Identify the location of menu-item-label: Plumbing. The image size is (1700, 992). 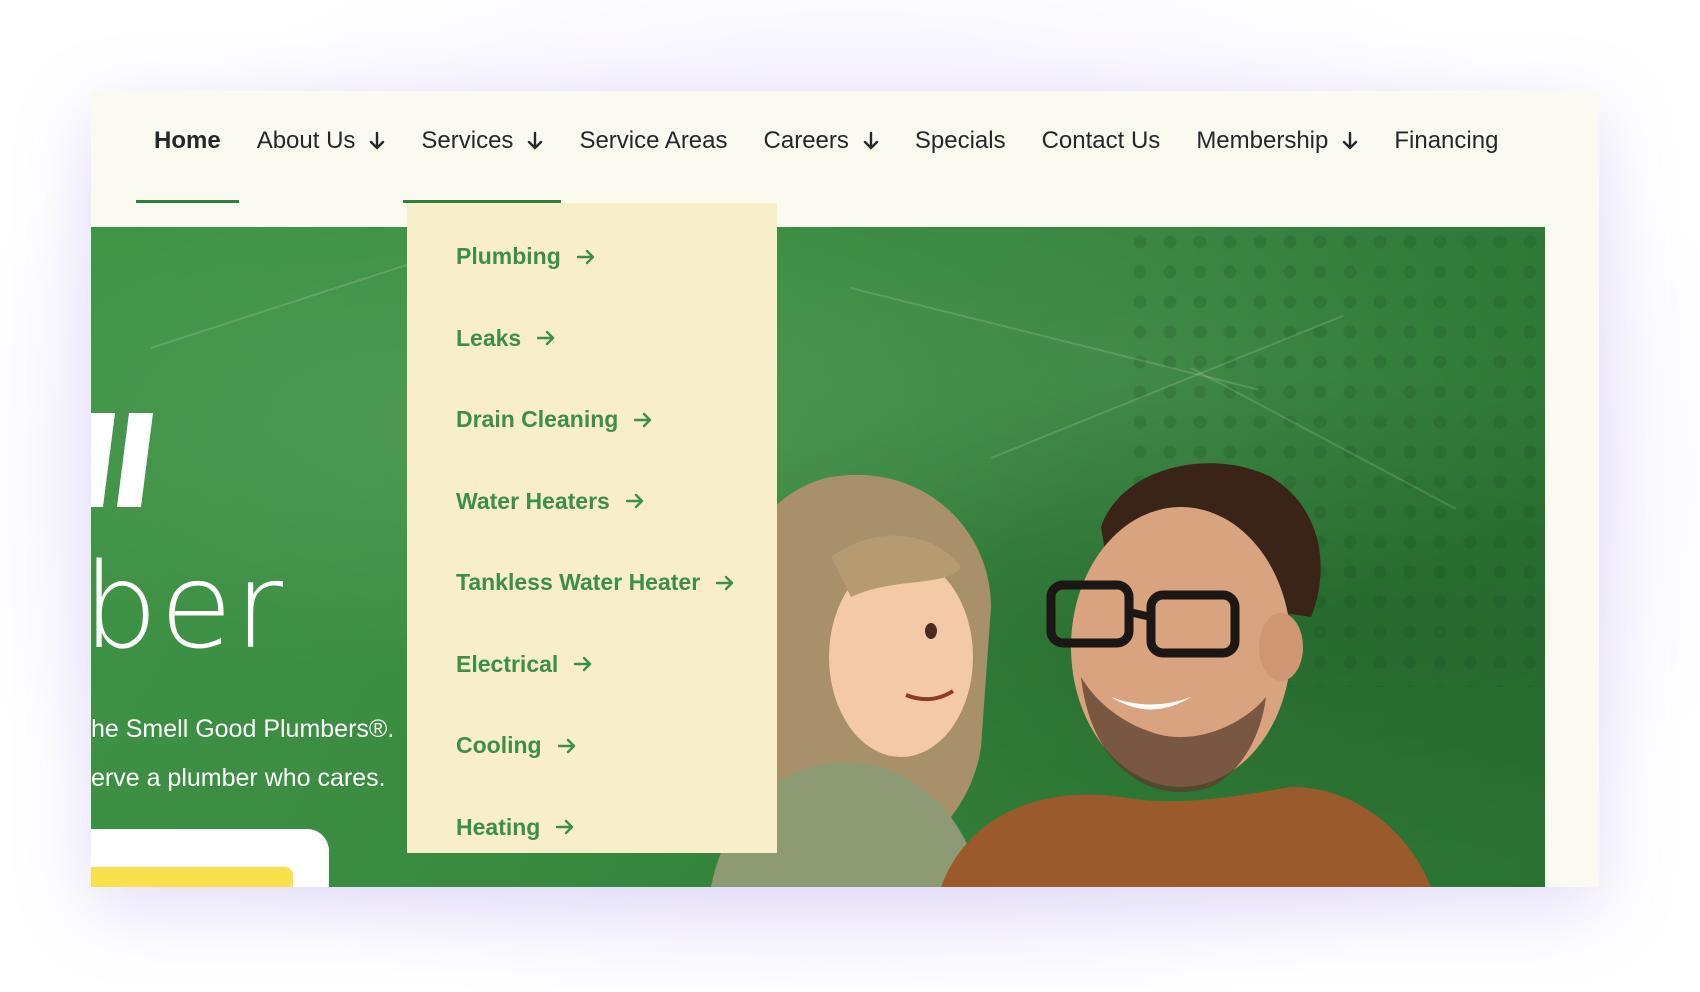
(508, 256).